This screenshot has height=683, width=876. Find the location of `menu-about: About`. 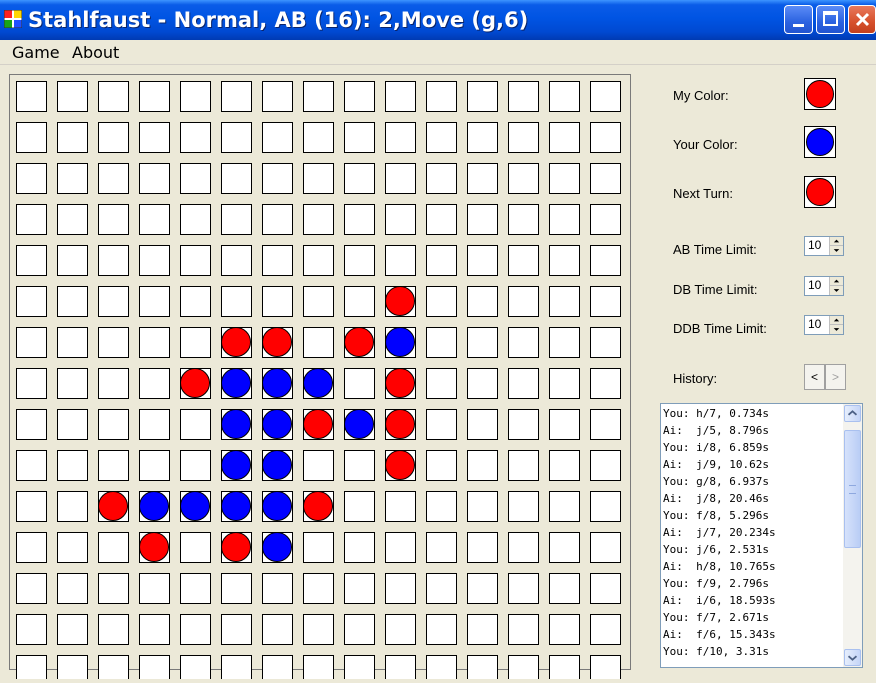

menu-about: About is located at coordinates (95, 52).